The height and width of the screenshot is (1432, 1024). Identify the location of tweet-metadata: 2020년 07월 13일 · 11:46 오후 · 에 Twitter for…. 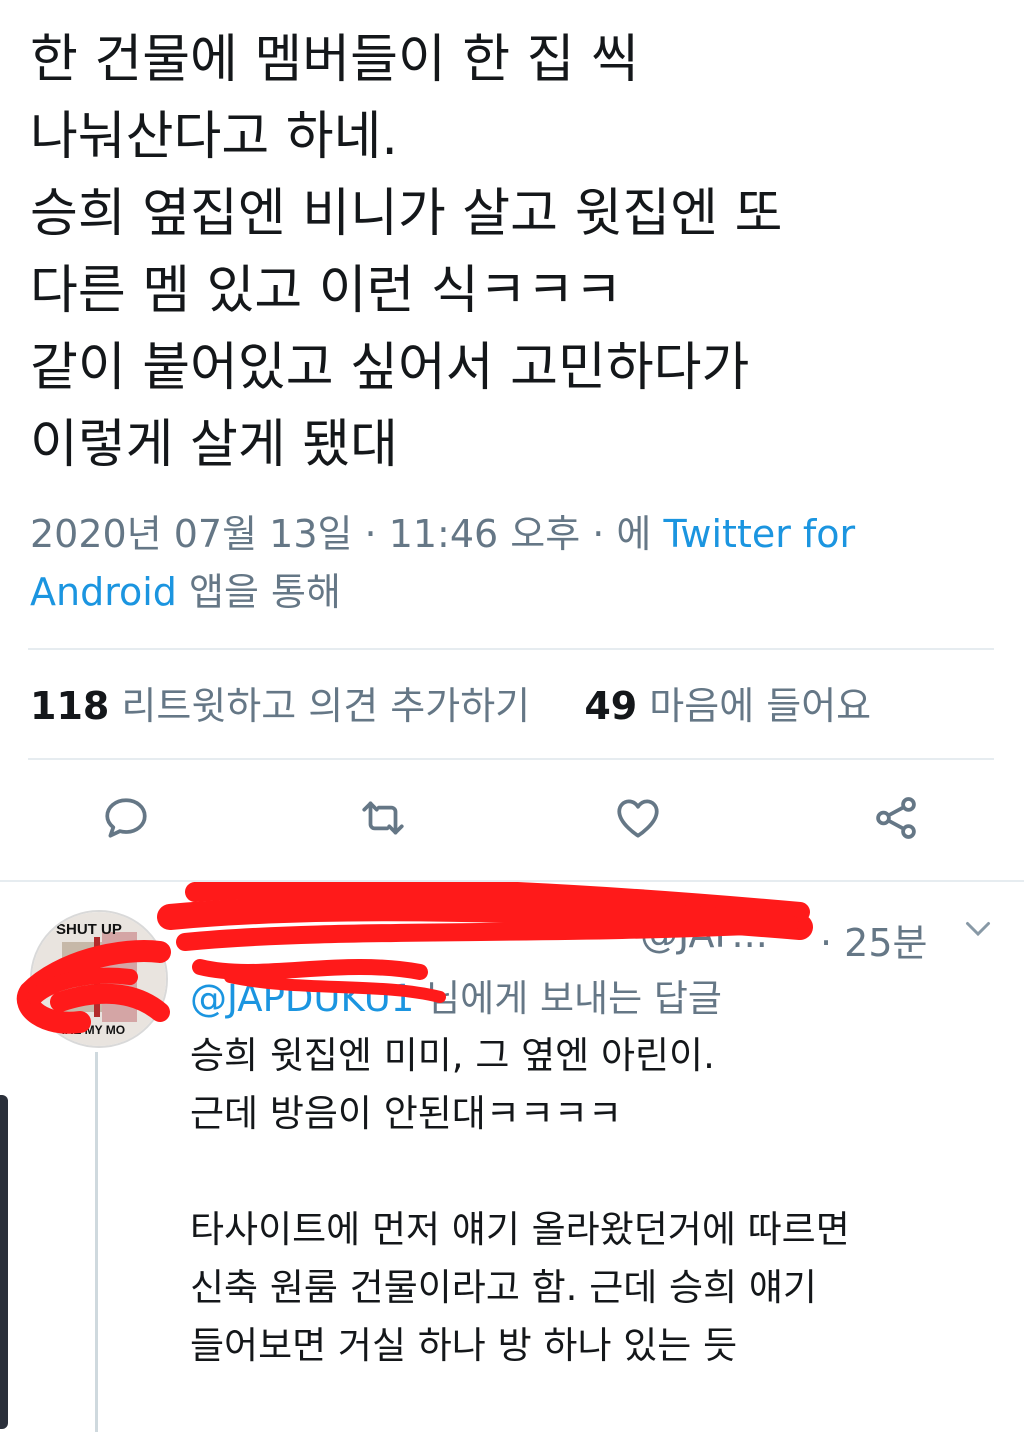
(510, 563).